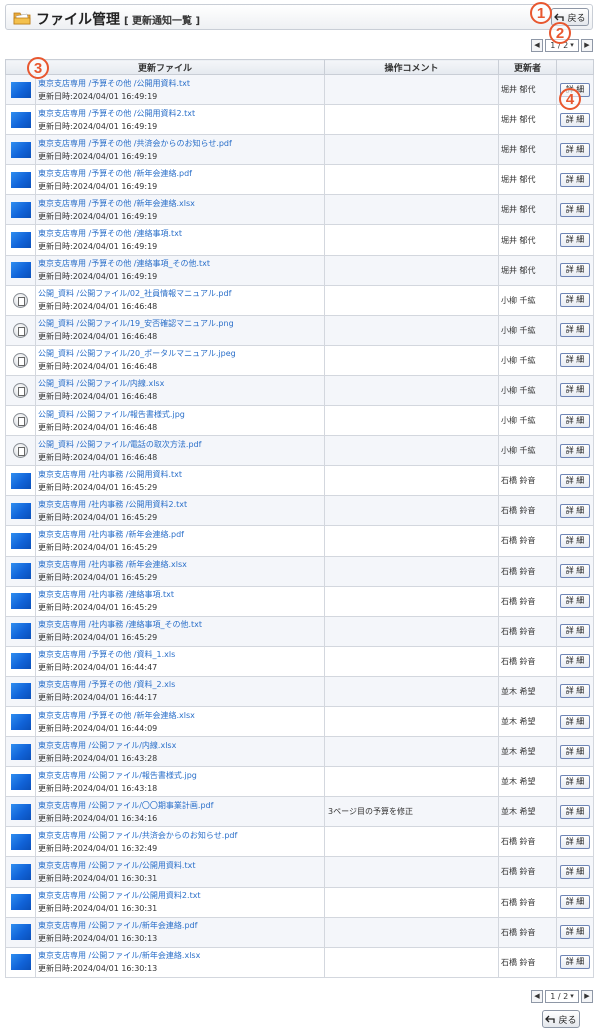  I want to click on file-link: 東京支店専用 /社内事務 /新年会連絡.pdf, so click(181, 534).